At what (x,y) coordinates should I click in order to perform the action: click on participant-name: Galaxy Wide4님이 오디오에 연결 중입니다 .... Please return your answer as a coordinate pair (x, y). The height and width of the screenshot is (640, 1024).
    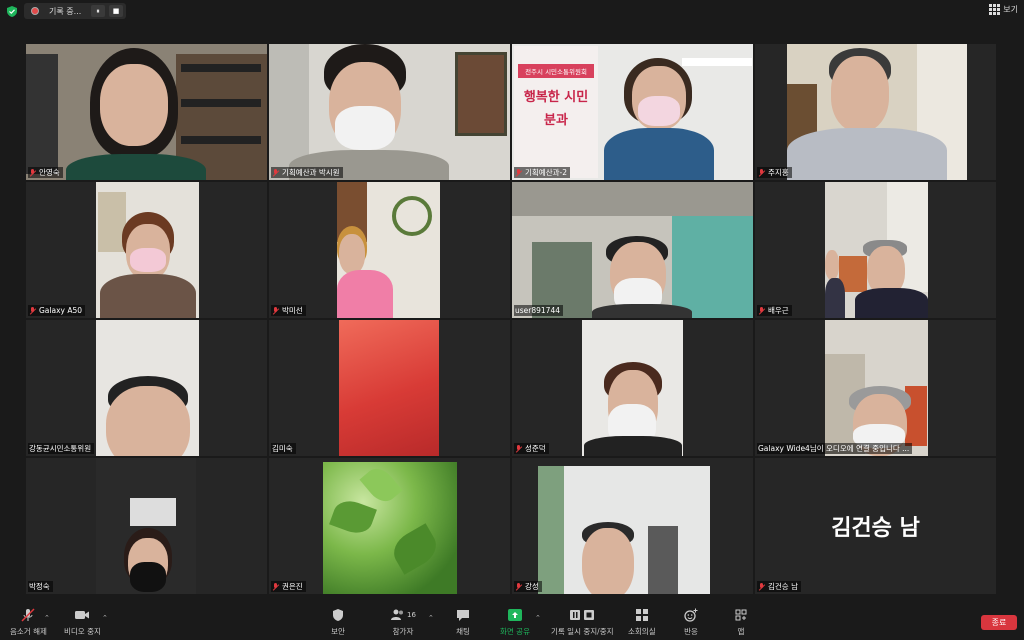
    Looking at the image, I should click on (834, 448).